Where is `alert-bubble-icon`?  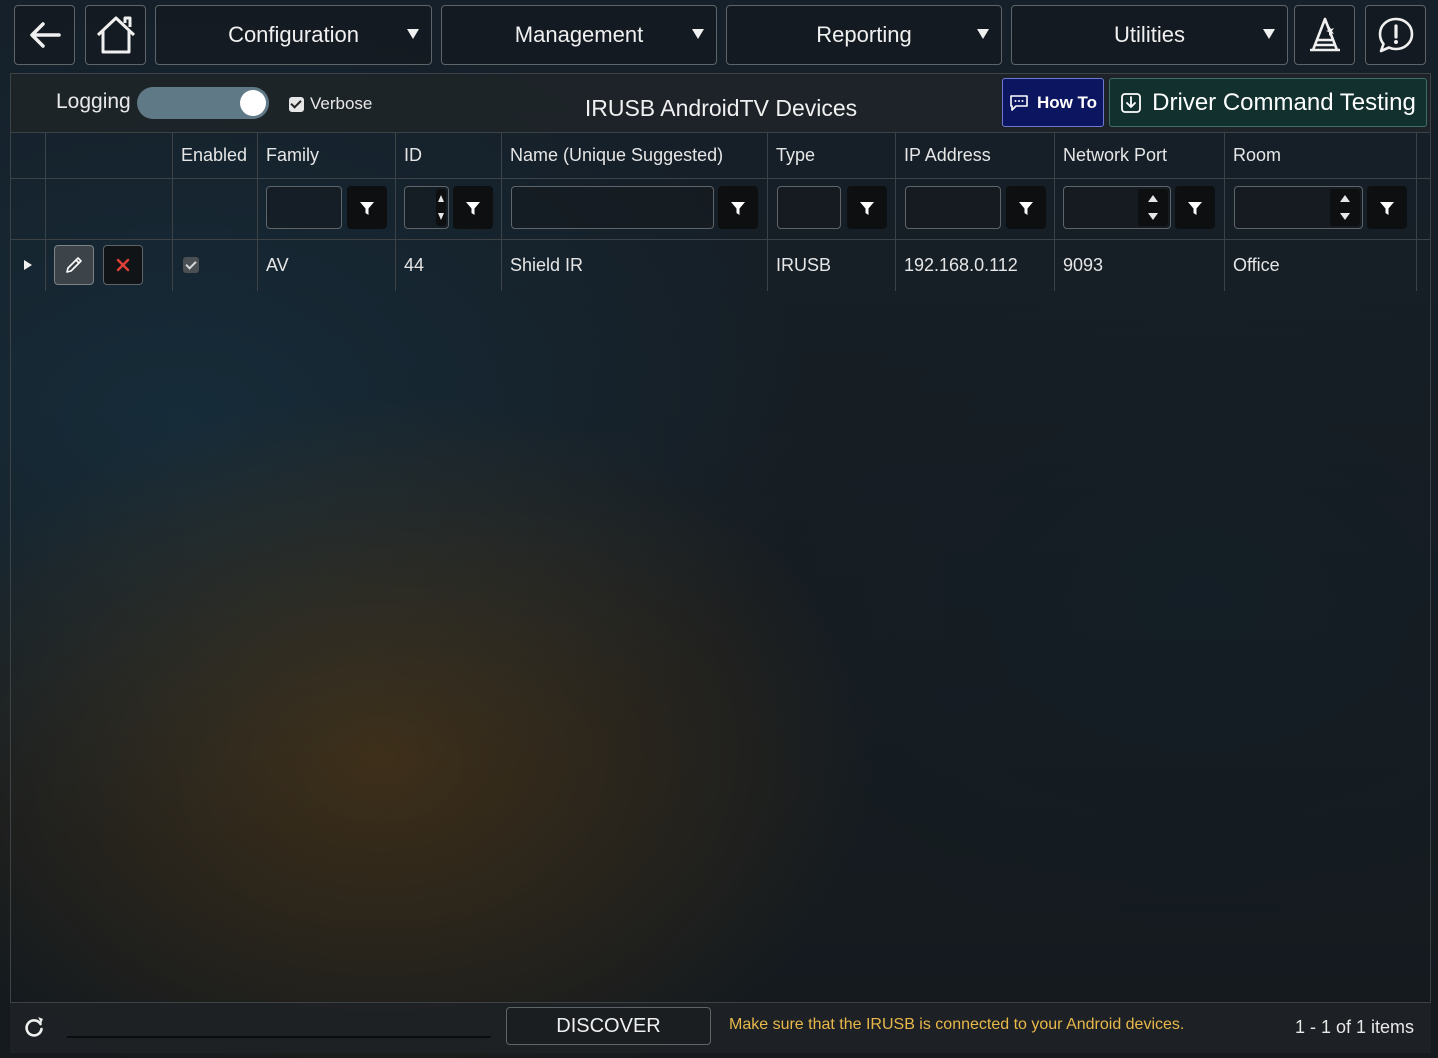 alert-bubble-icon is located at coordinates (1395, 35).